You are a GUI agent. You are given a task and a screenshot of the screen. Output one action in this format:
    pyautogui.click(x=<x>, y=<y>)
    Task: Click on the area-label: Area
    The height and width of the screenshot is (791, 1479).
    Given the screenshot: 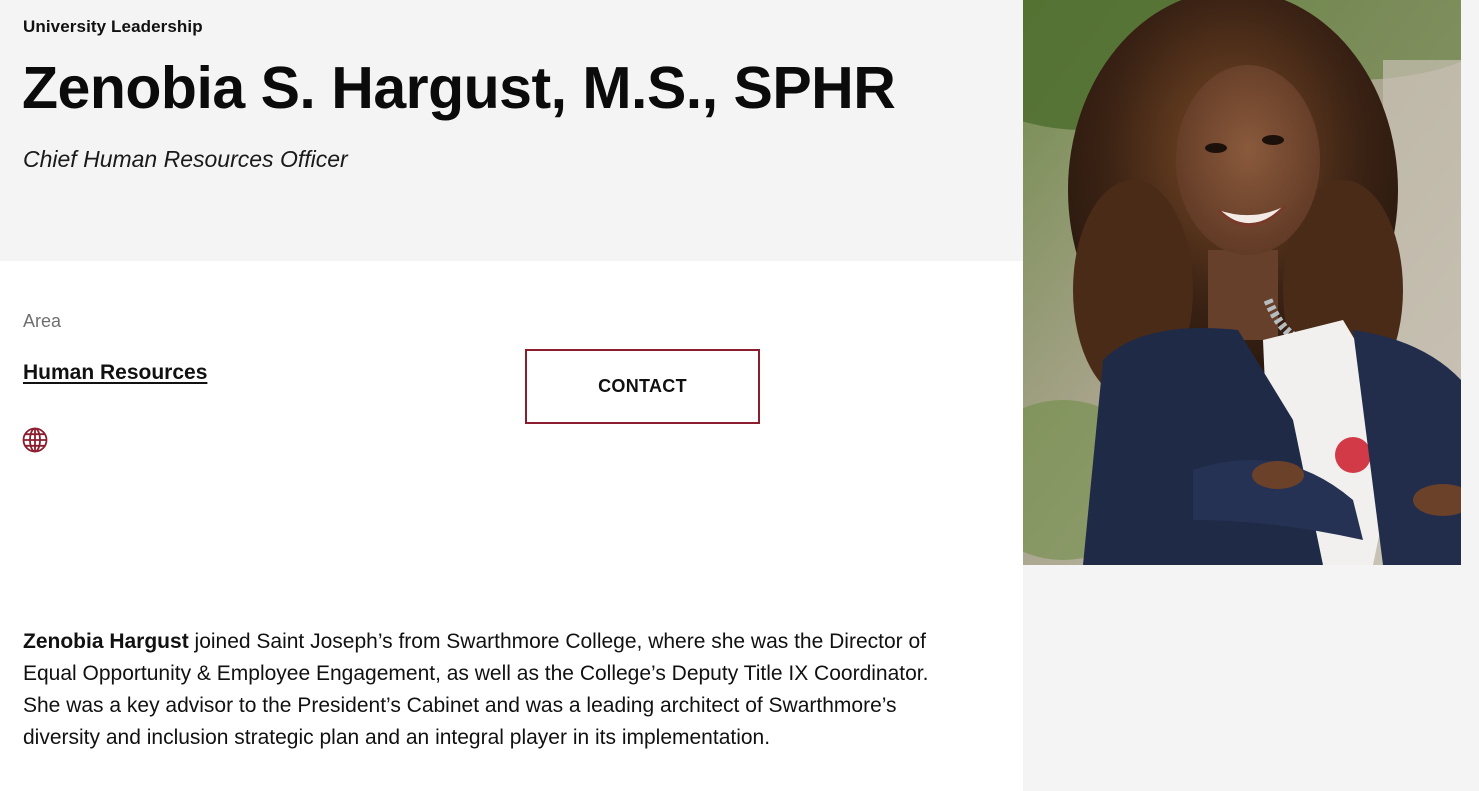 What is the action you would take?
    pyautogui.click(x=42, y=321)
    